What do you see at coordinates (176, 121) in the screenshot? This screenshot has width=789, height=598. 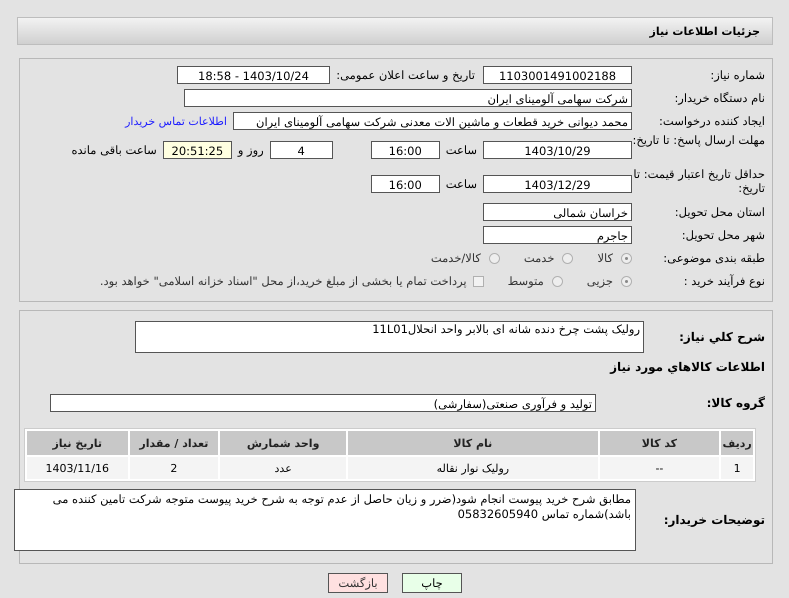 I see `buyer-contact-link: اطلاعات تماس خریدار` at bounding box center [176, 121].